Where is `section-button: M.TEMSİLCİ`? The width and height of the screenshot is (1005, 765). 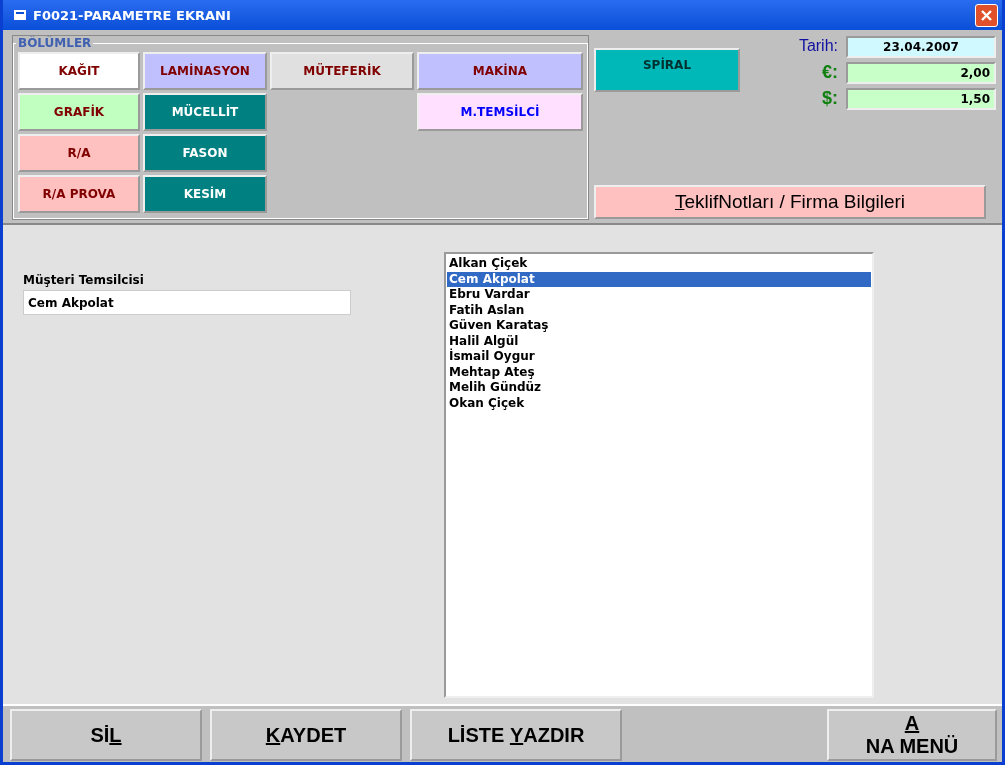 section-button: M.TEMSİLCİ is located at coordinates (500, 112).